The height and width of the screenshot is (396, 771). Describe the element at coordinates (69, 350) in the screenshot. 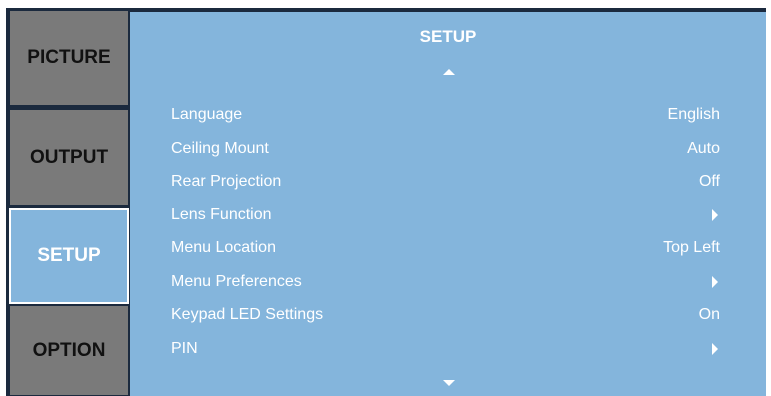

I see `tab-option: OPTION` at that location.